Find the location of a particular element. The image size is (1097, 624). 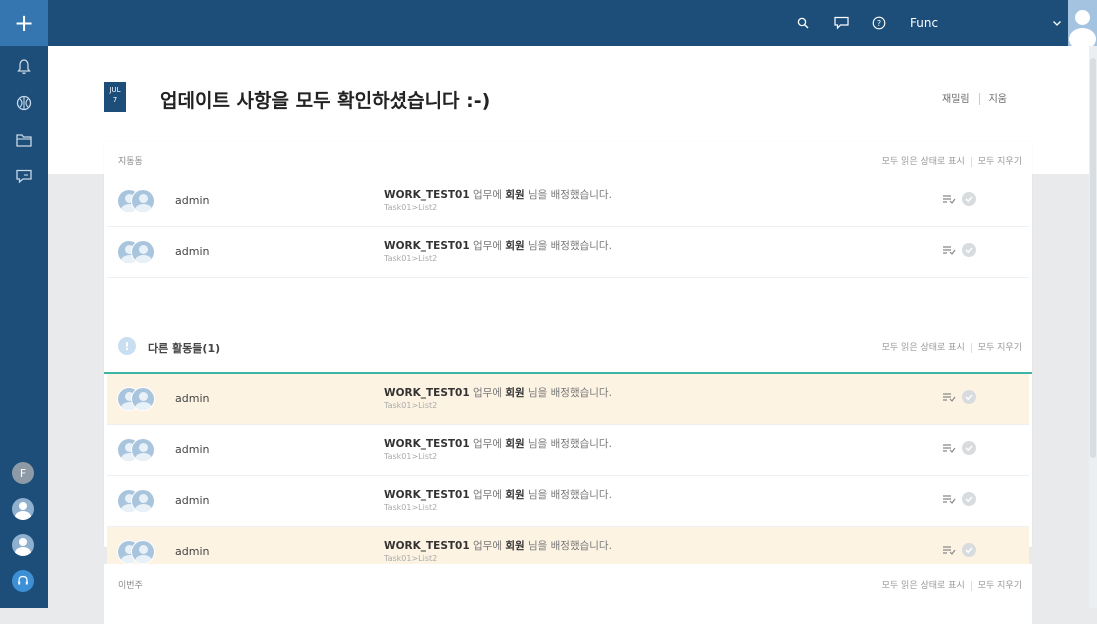

this-week-panel: 이번주 모두 읽은 상태로 표시 모두 지우기 is located at coordinates (568, 594).